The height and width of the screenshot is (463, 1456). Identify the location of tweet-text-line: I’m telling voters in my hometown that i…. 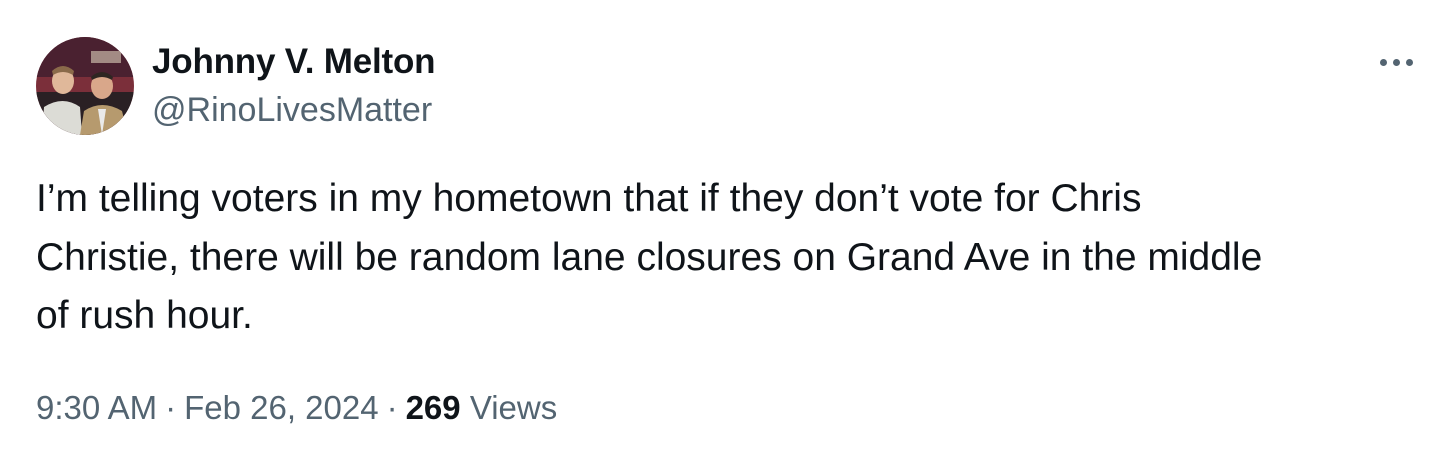
(589, 198).